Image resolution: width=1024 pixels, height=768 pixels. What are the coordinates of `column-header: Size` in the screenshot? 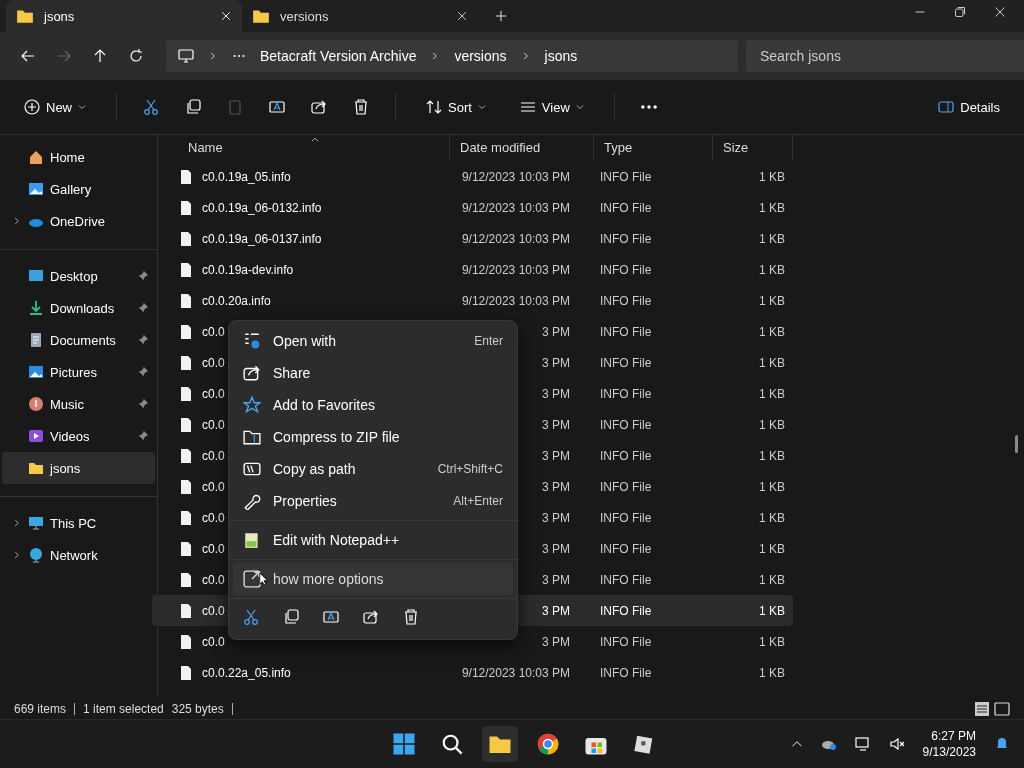 It's located at (753, 148).